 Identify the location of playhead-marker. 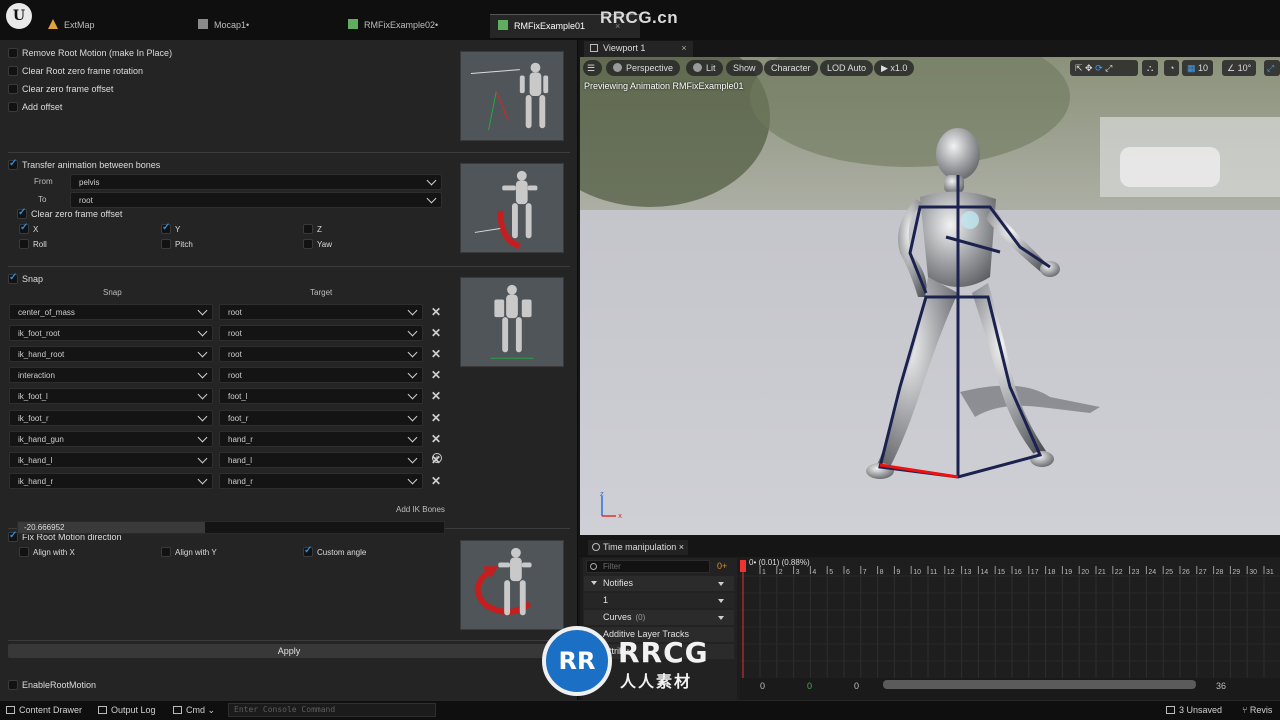
(743, 566).